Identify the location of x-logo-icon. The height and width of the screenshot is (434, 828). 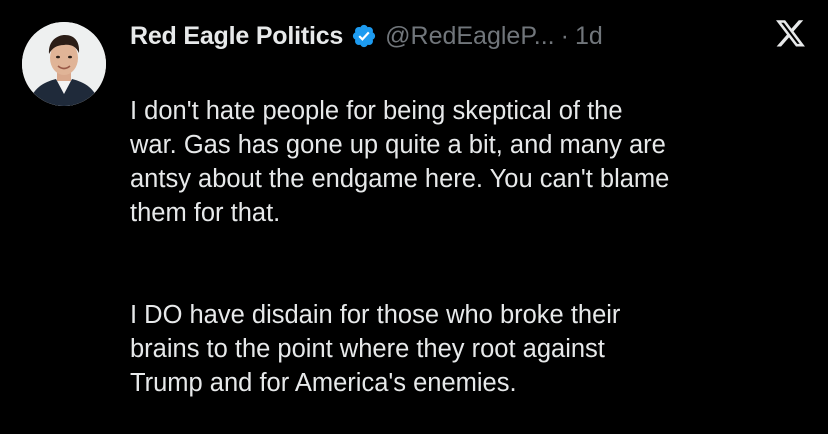
(791, 34).